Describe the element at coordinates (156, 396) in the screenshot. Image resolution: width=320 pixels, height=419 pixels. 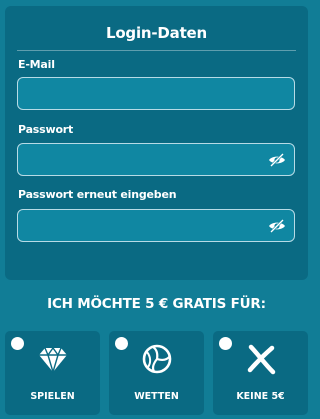
I see `option-label: WETTEN` at that location.